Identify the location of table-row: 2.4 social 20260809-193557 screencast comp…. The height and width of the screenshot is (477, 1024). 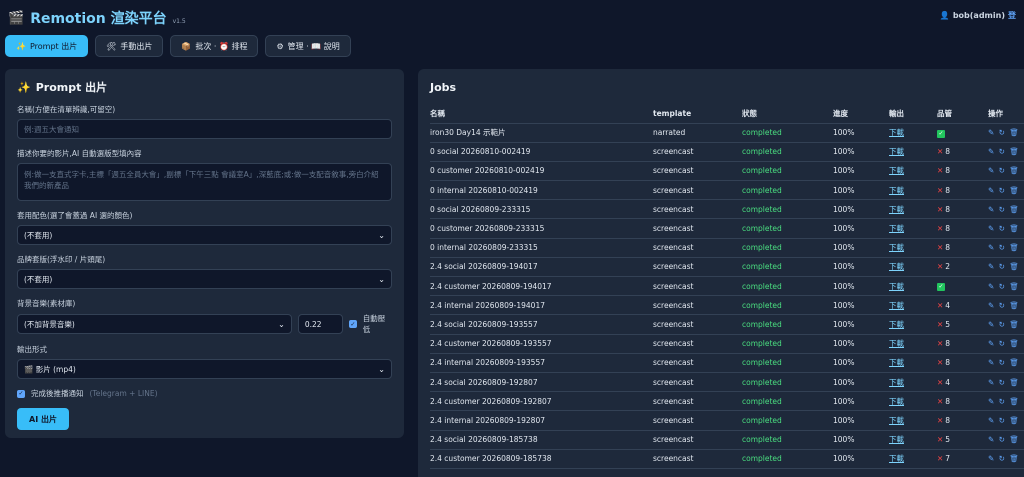
(727, 324).